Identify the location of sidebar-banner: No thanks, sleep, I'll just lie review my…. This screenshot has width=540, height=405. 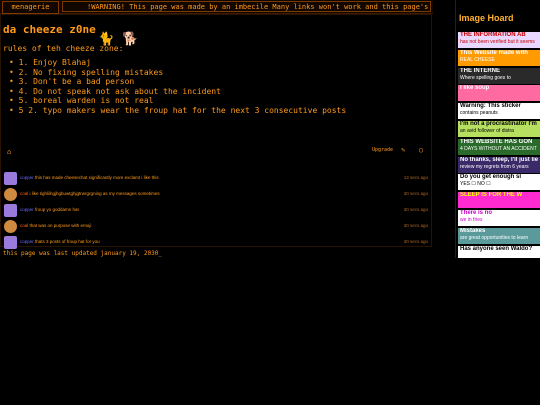
(499, 164).